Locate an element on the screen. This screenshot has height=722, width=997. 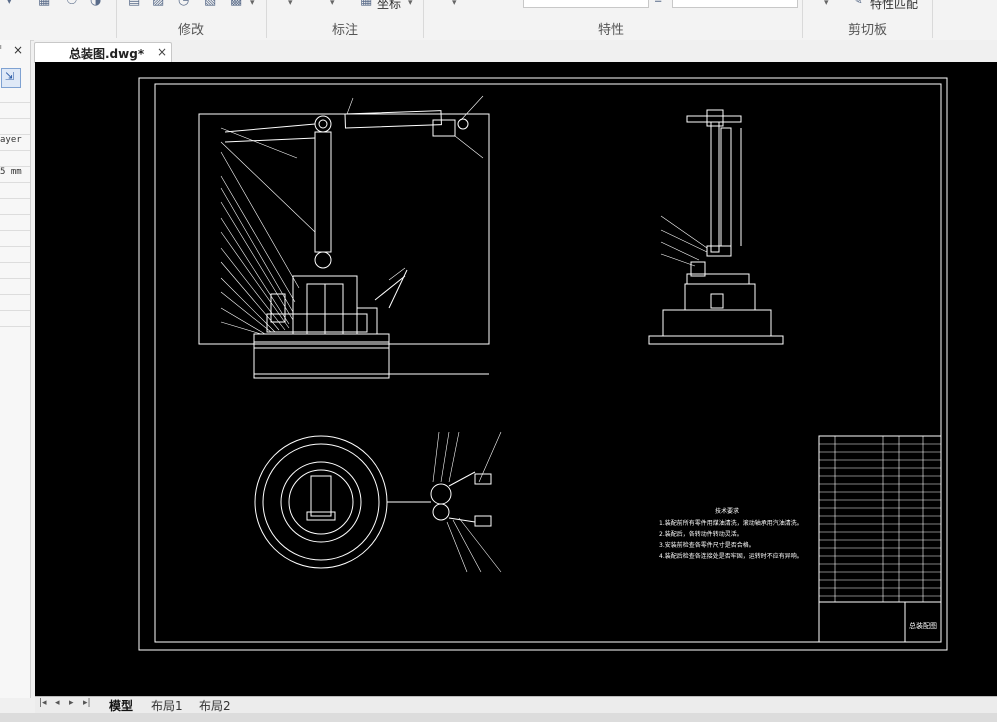
note-line-3: 3.安装前检查各零件尺寸是否合格。 is located at coordinates (707, 545).